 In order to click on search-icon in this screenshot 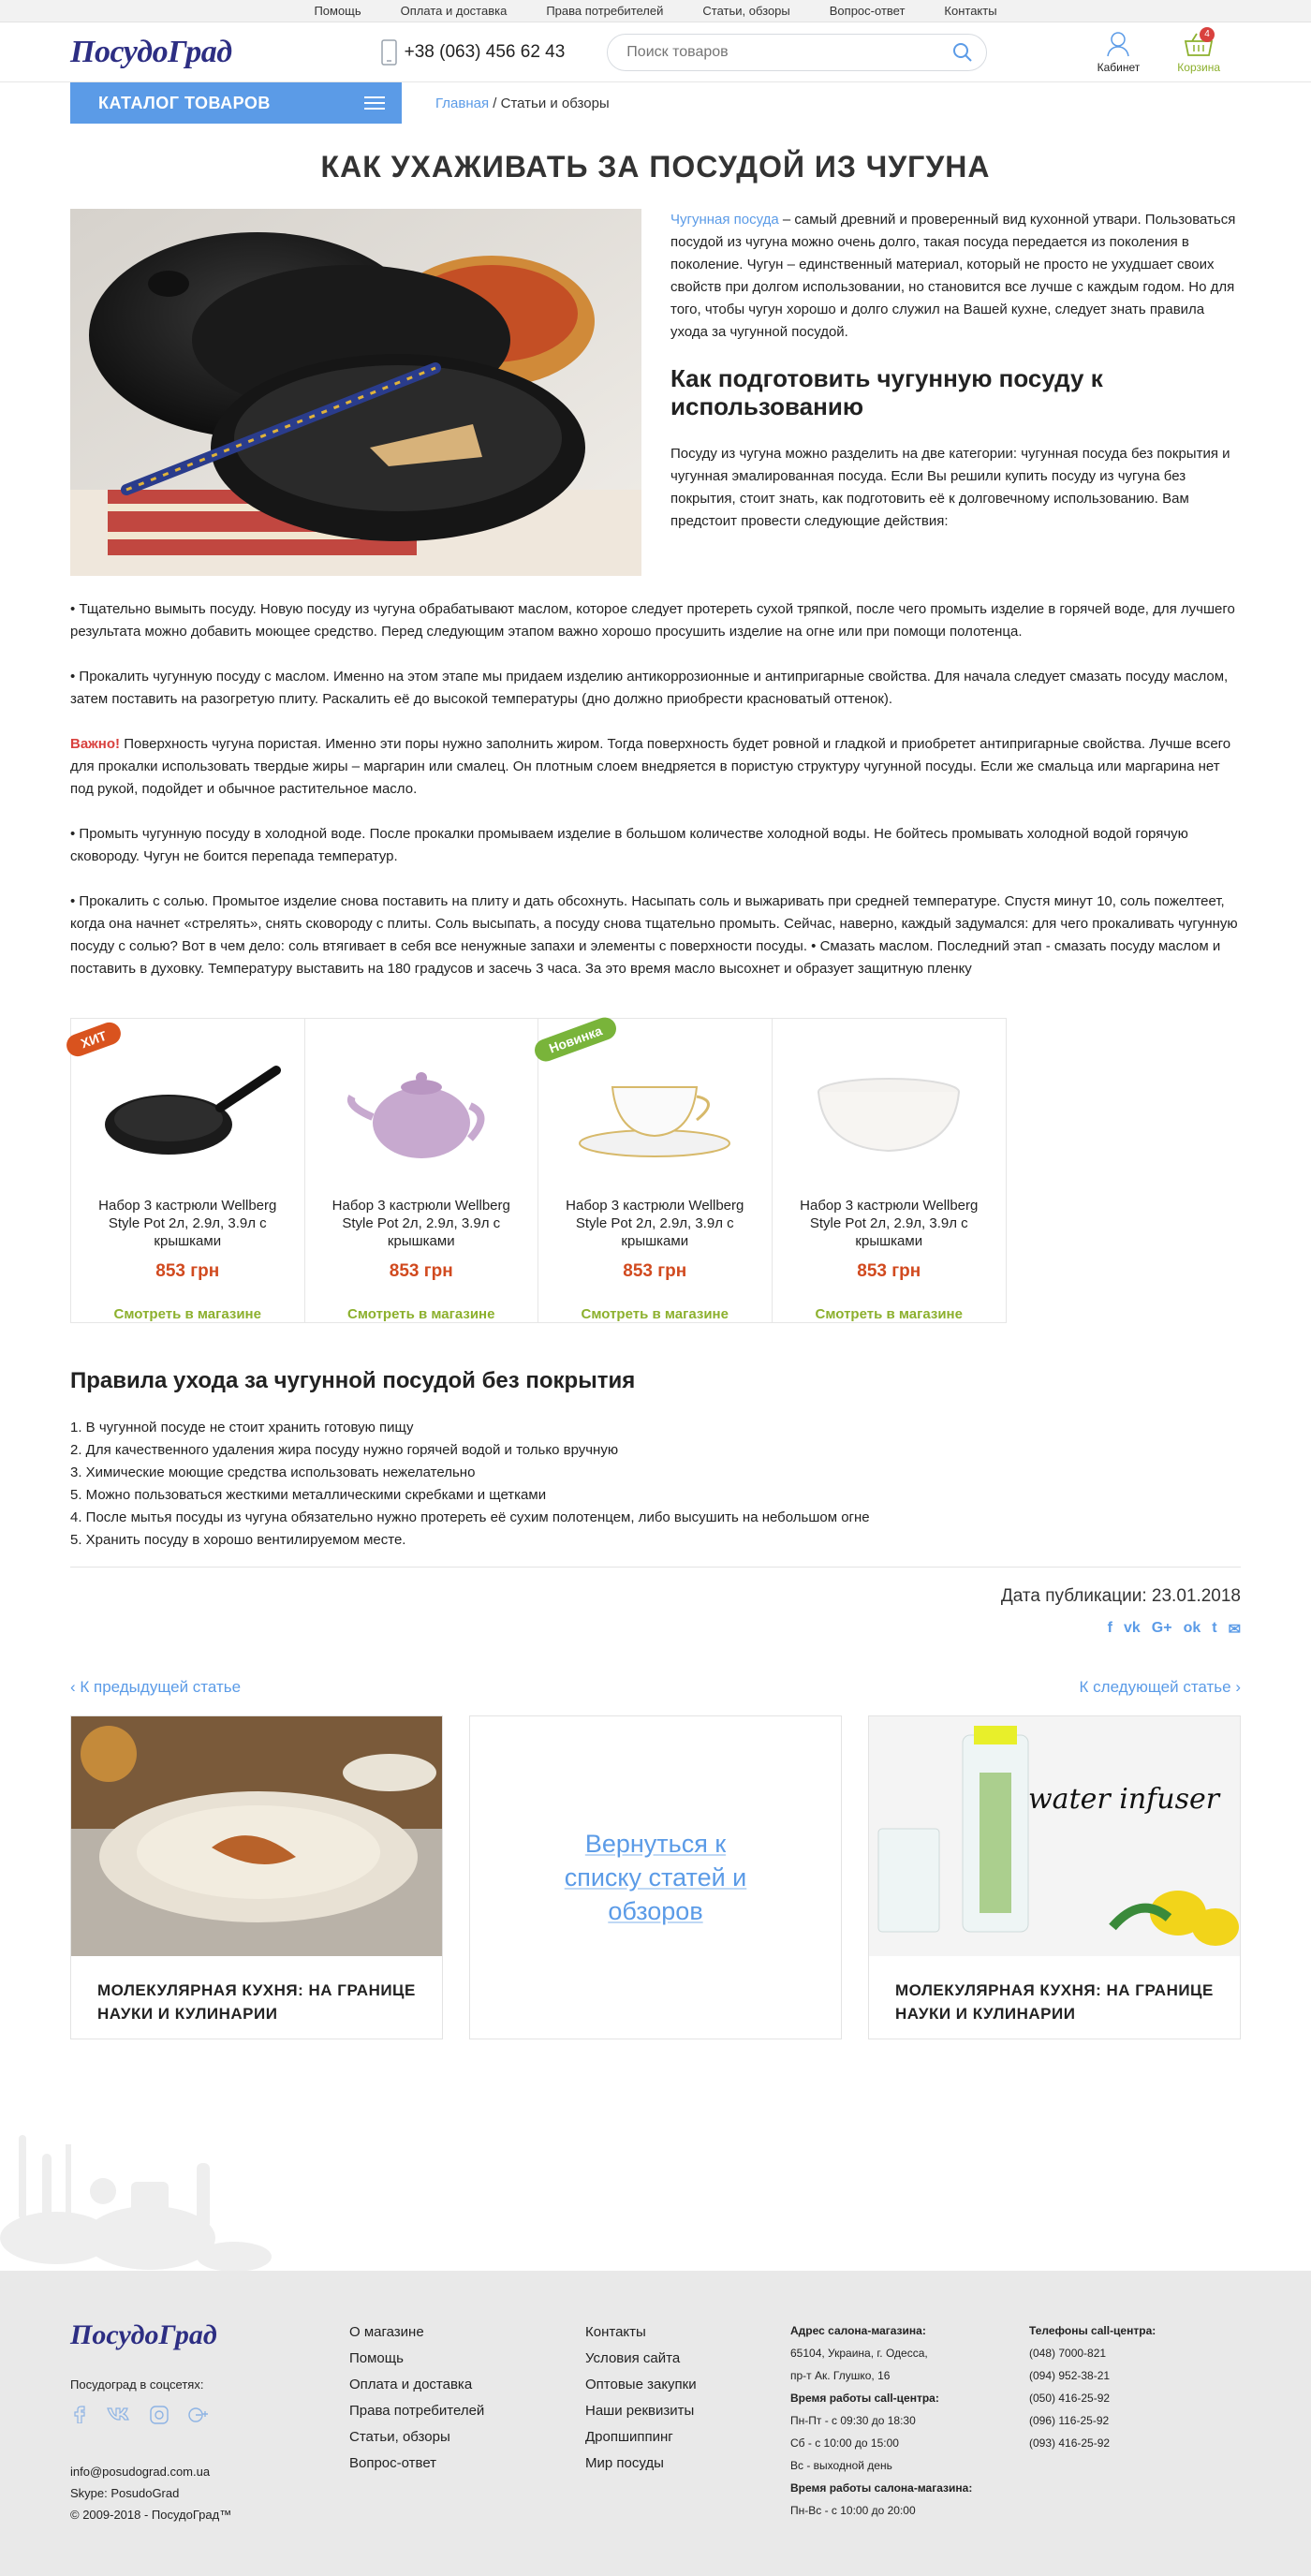, I will do `click(962, 52)`.